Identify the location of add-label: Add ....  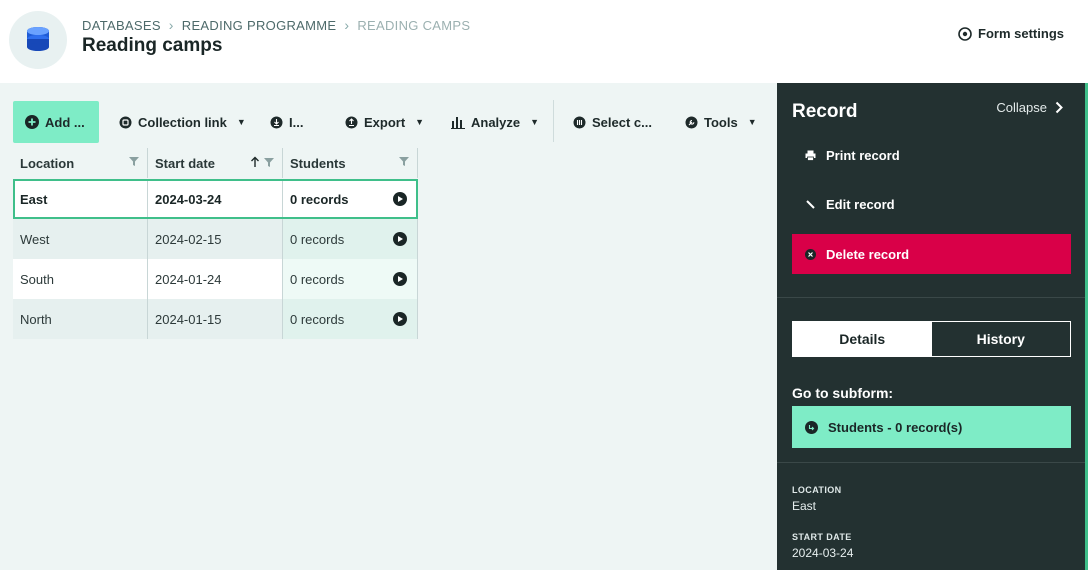
(65, 122).